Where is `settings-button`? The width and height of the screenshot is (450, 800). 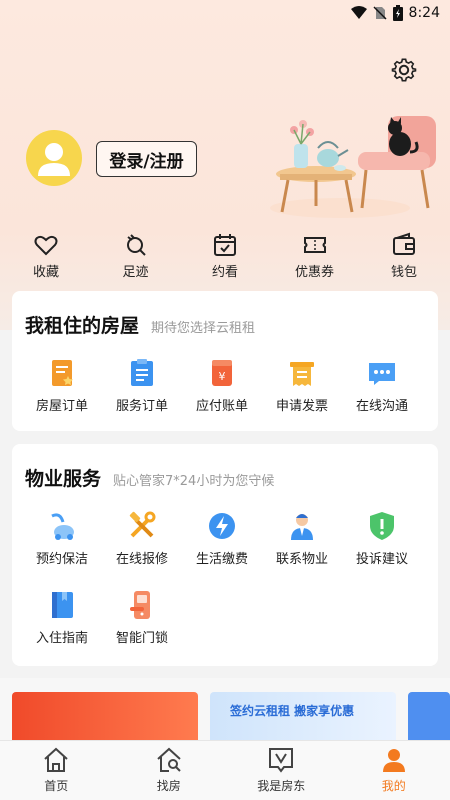
settings-button is located at coordinates (404, 70).